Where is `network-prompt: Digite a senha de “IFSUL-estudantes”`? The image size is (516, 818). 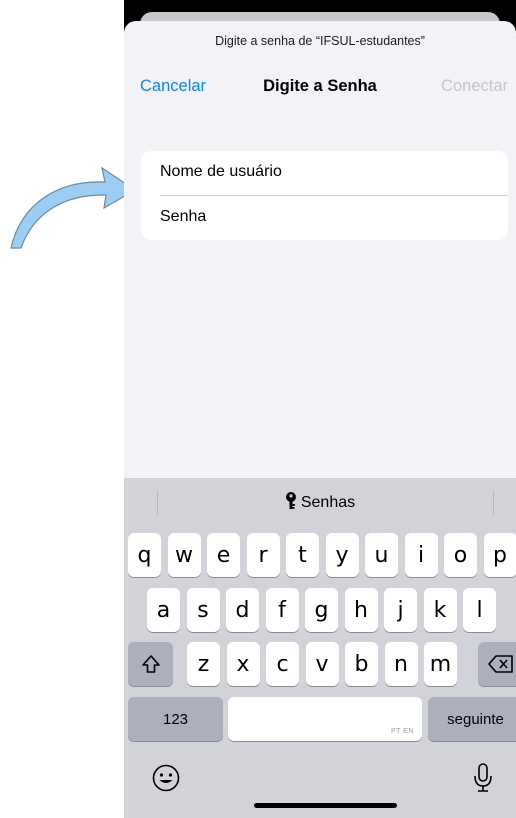 network-prompt: Digite a senha de “IFSUL-estudantes” is located at coordinates (320, 41).